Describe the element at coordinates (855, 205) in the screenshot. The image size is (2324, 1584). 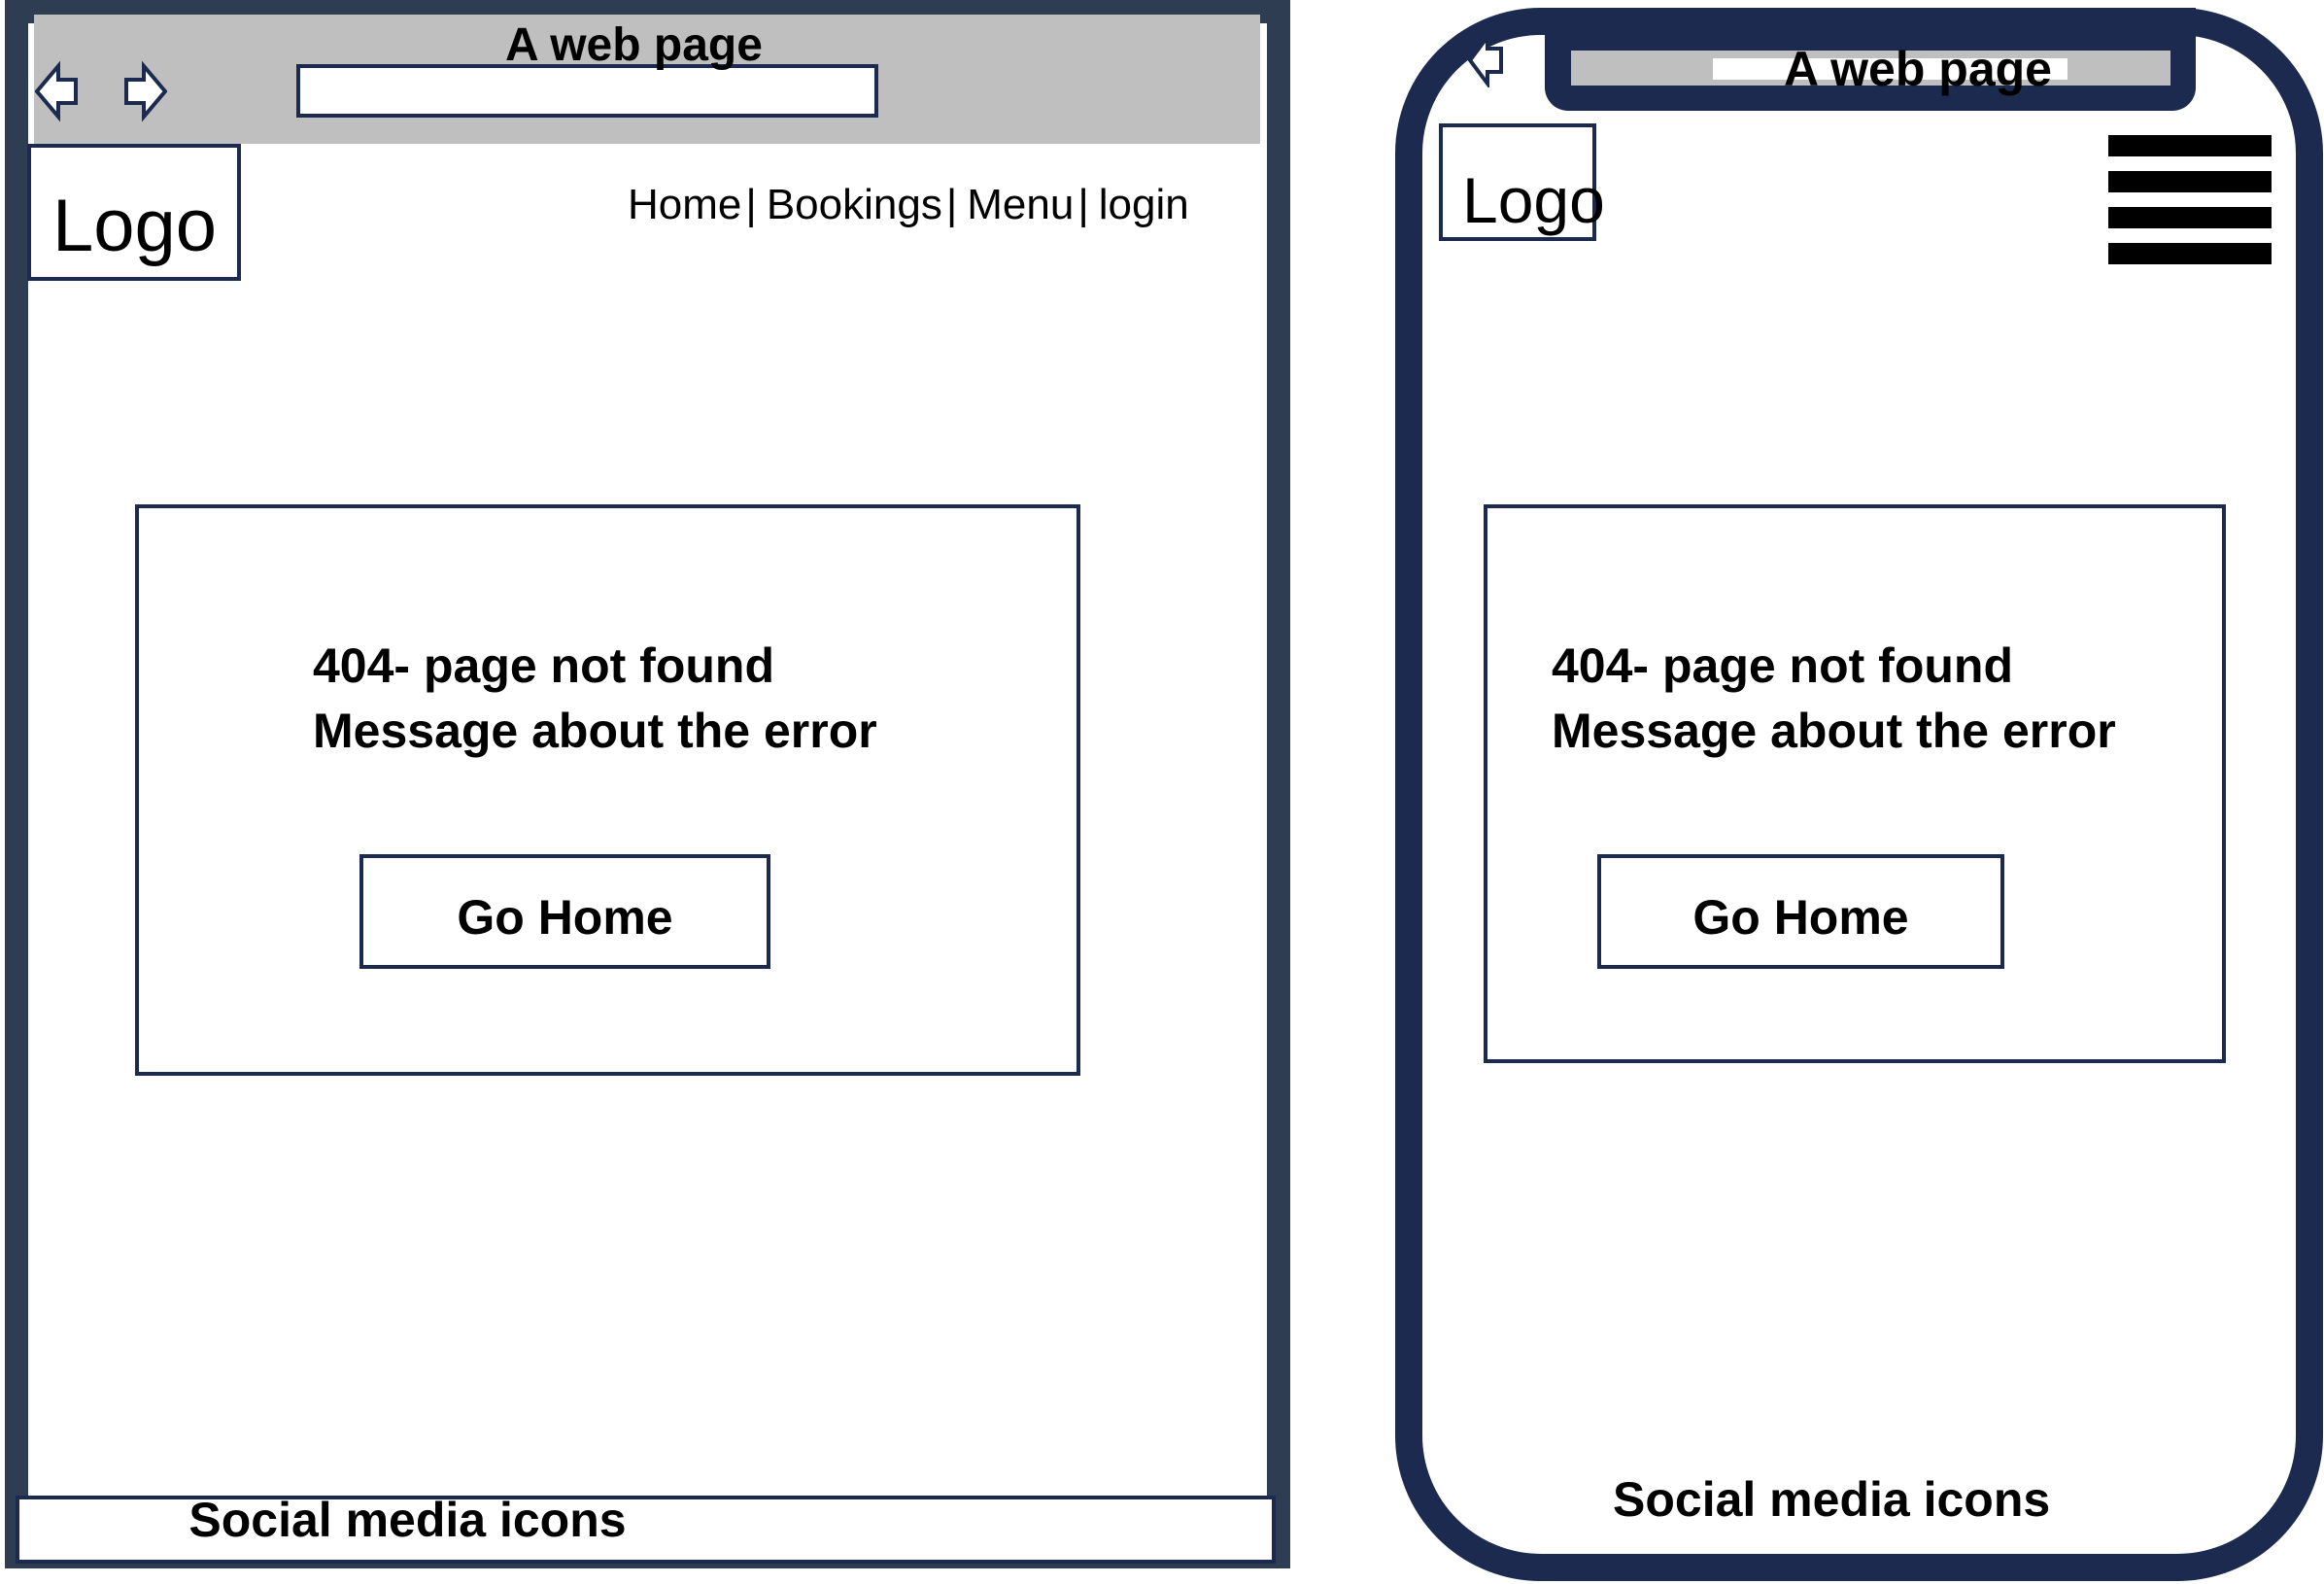
I see `nav-item-bookings: Bookings` at that location.